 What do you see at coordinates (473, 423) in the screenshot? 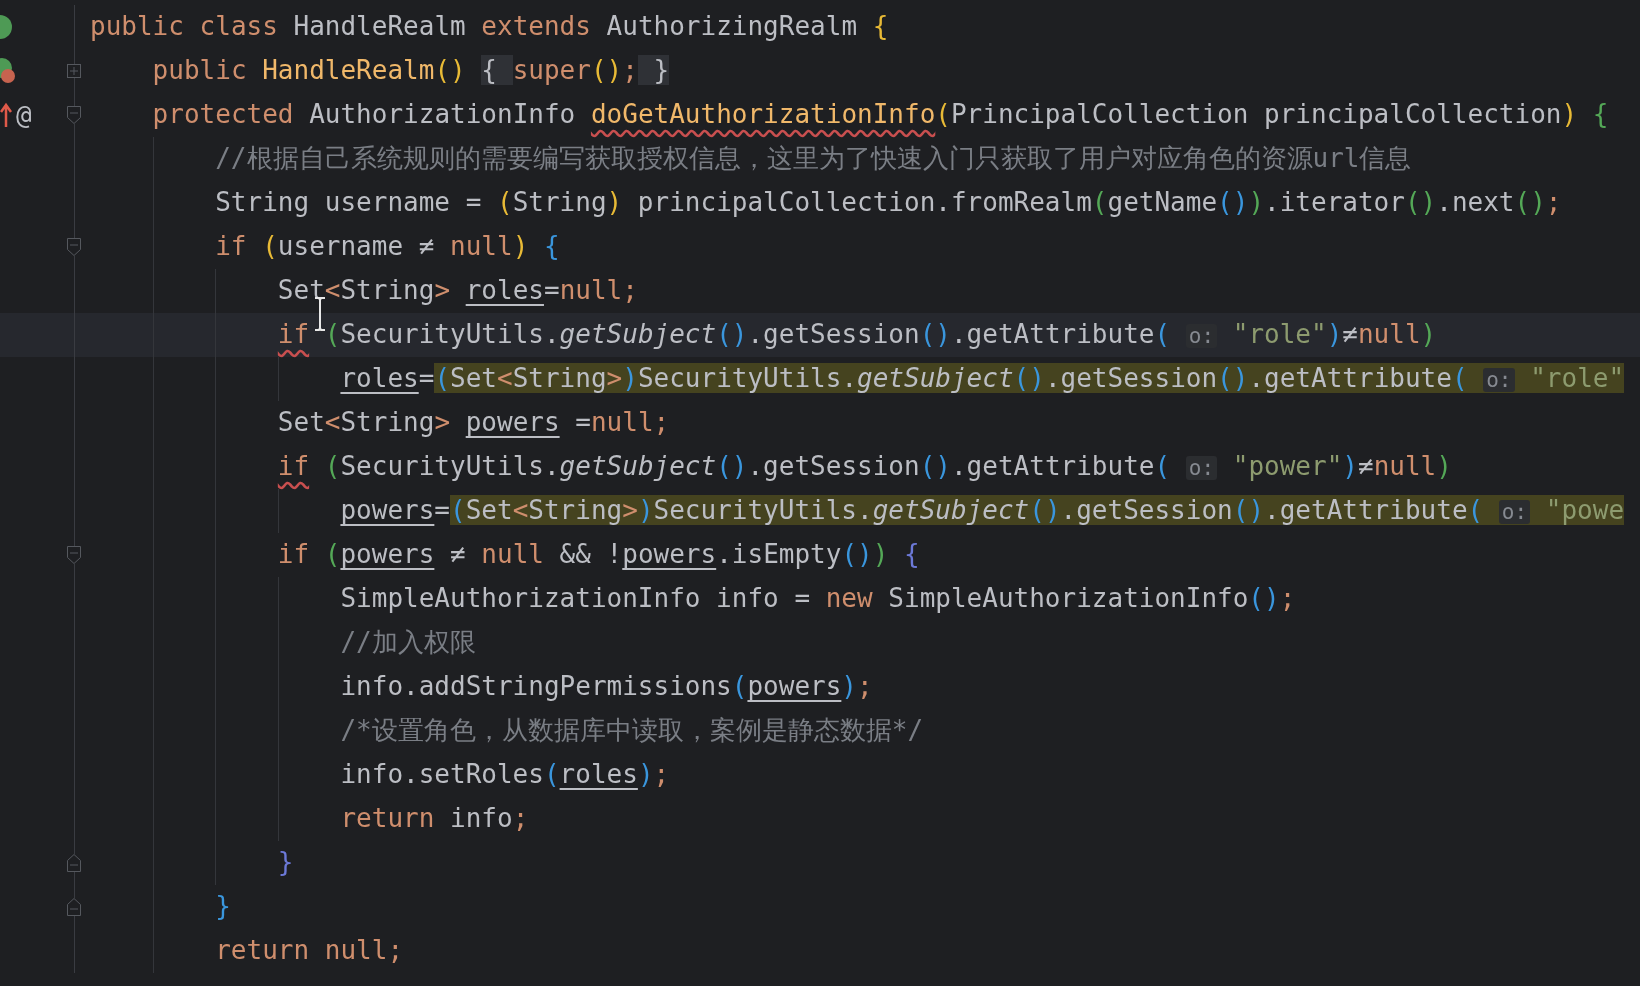
I see `code-line: Set<String> powers =null;` at bounding box center [473, 423].